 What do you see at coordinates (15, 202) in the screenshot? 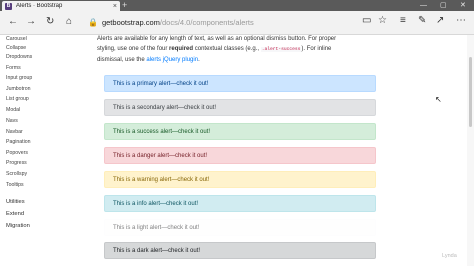
I see `sidebar-section-utilities: Utilities` at bounding box center [15, 202].